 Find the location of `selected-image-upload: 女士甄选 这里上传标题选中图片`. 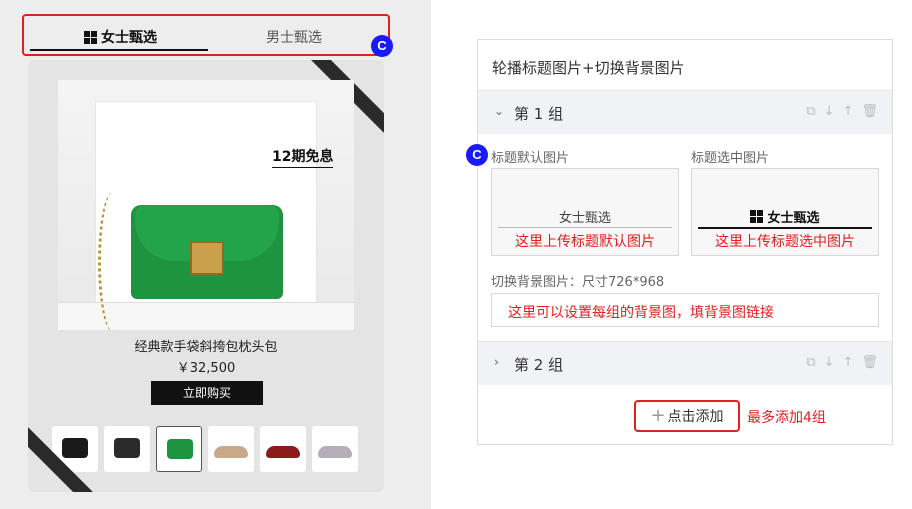

selected-image-upload: 女士甄选 这里上传标题选中图片 is located at coordinates (785, 212).